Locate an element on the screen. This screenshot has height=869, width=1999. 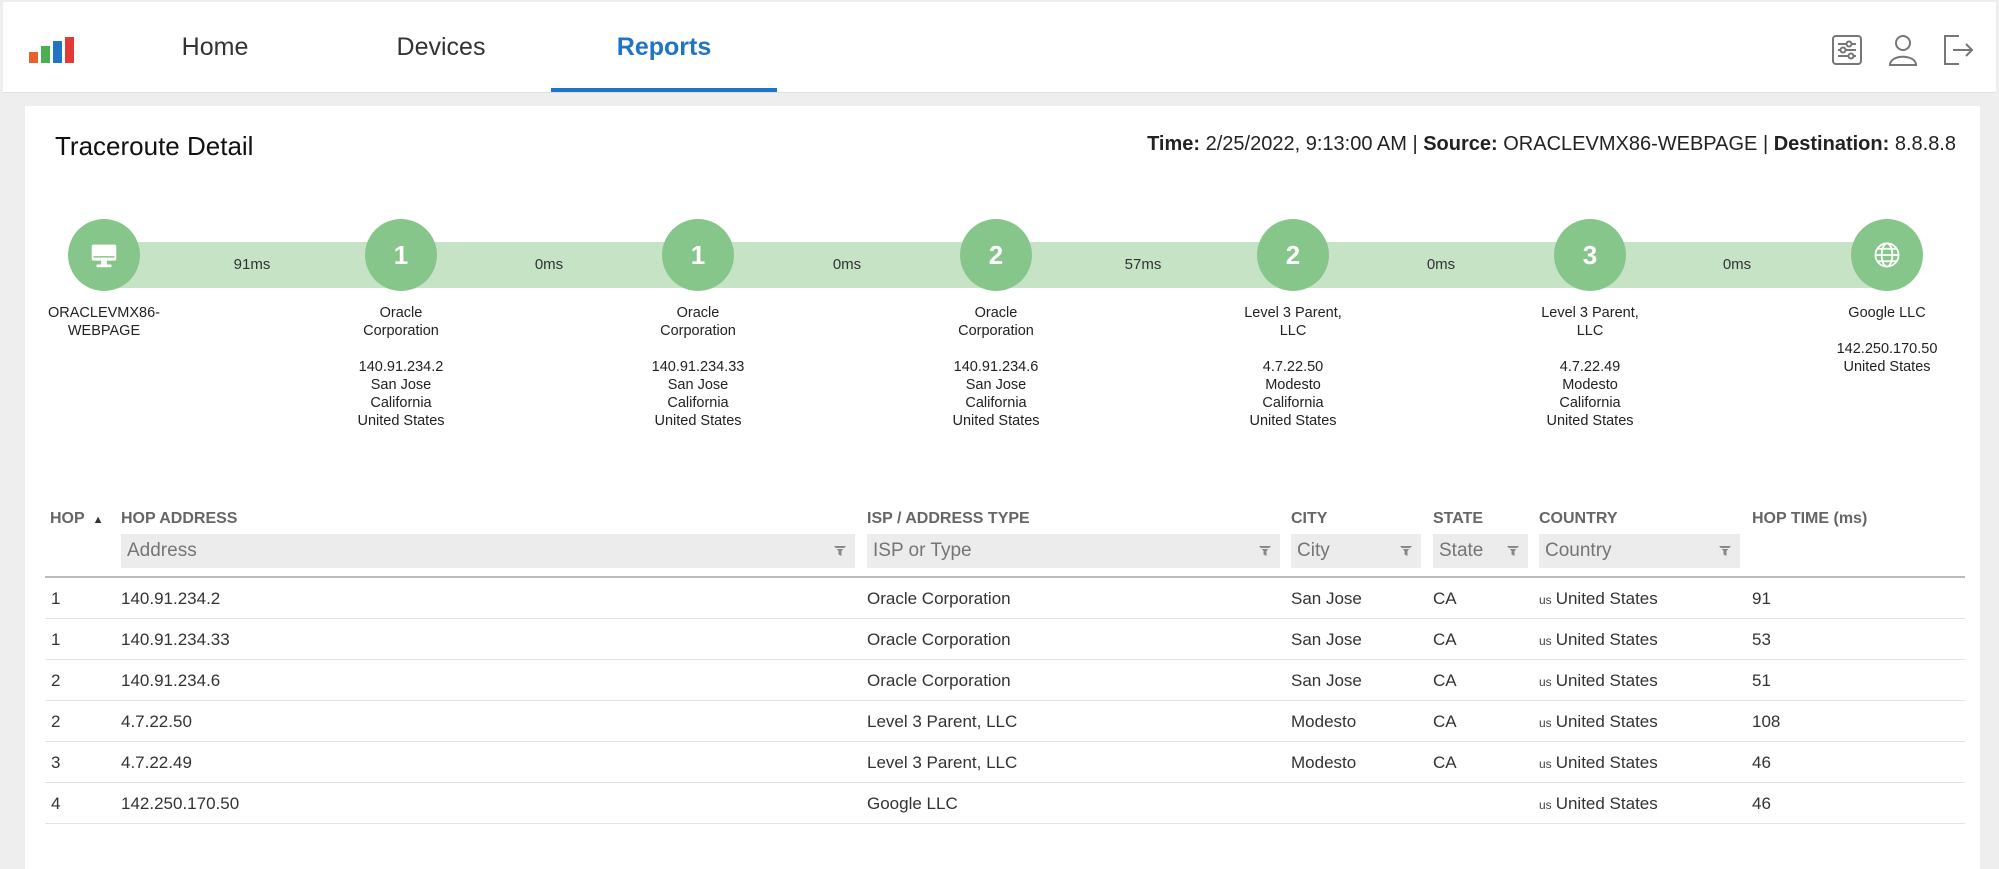
cell-address: 140.91.234.6 is located at coordinates (171, 680).